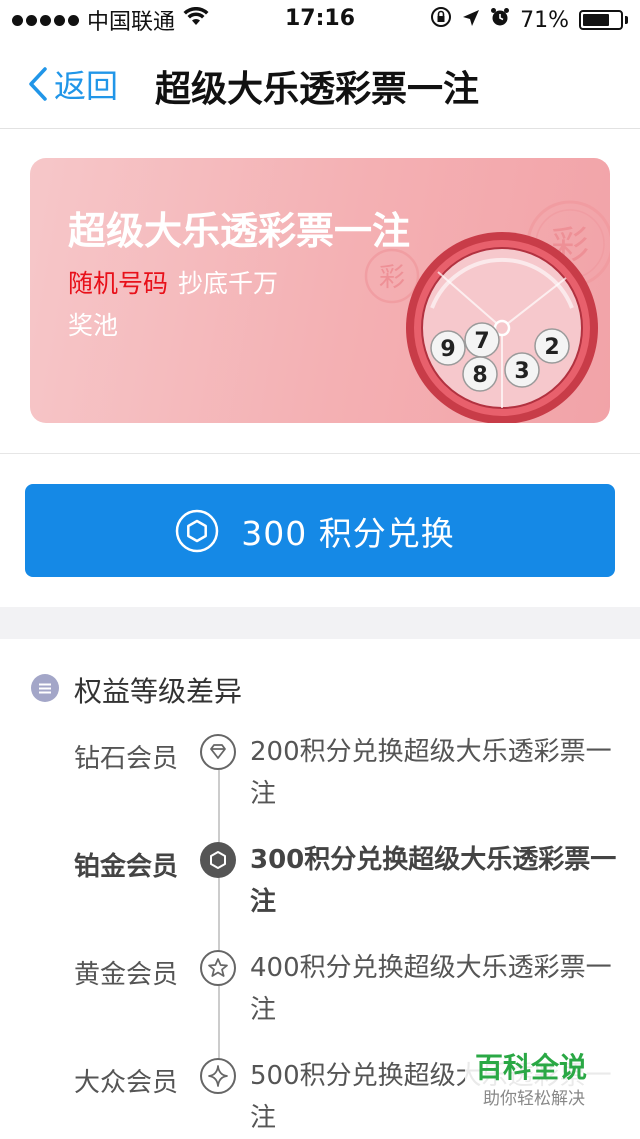 Image resolution: width=640 pixels, height=1139 pixels. I want to click on banner-pool-label: 奖池, so click(93, 325).